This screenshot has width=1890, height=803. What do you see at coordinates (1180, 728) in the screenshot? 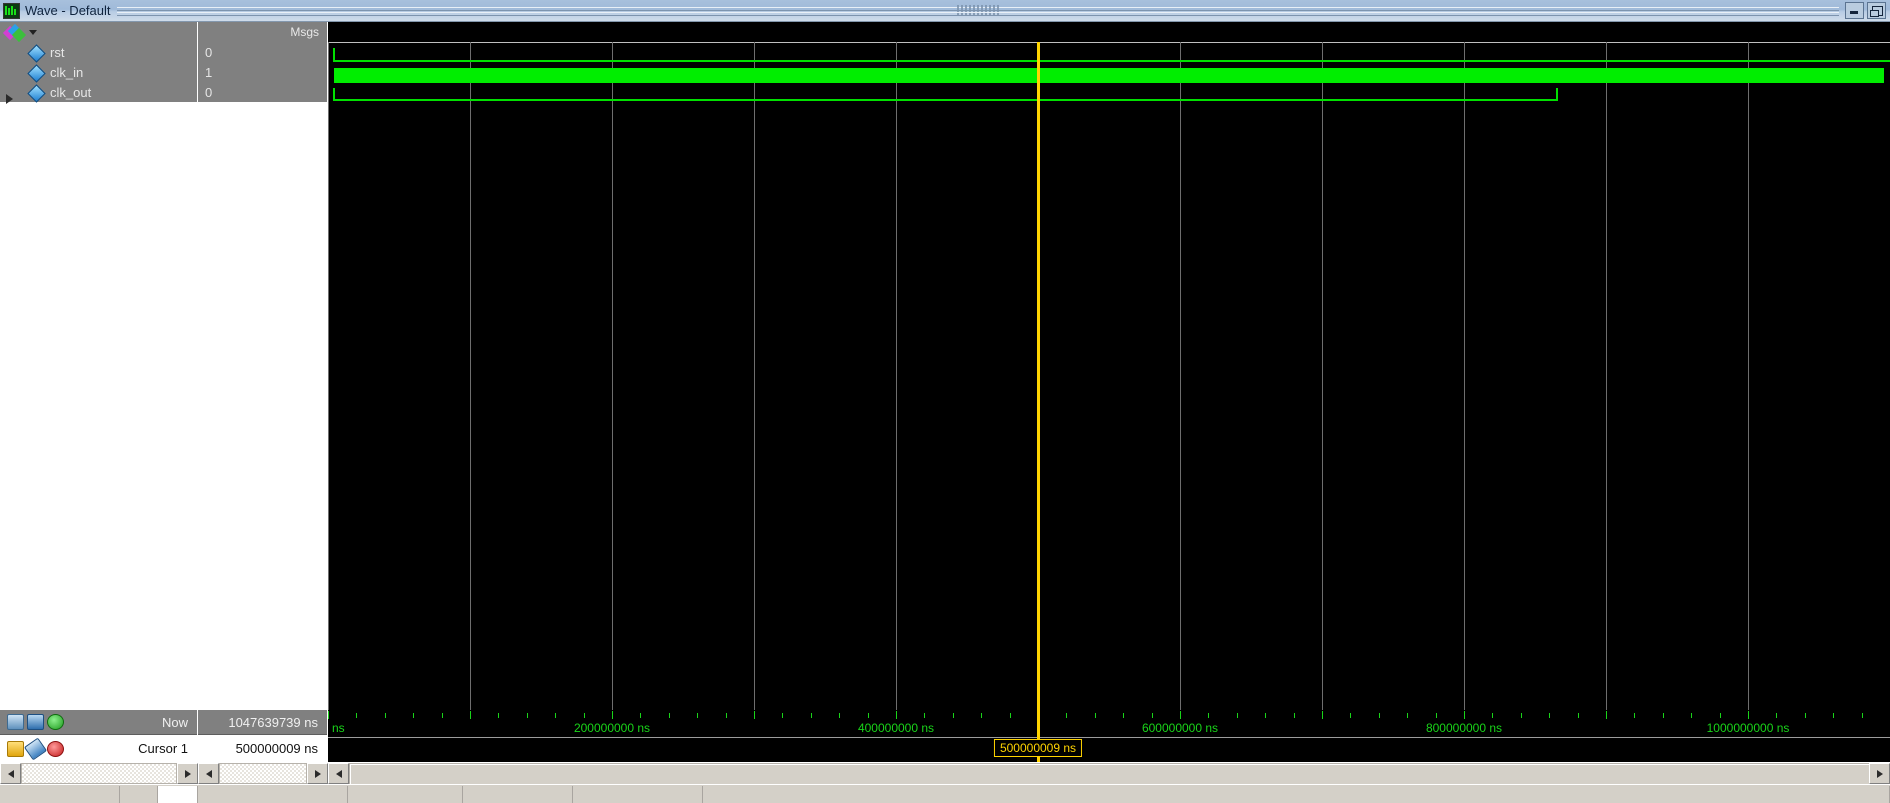
I see `ruler-tick-label: 600000000 ns` at bounding box center [1180, 728].